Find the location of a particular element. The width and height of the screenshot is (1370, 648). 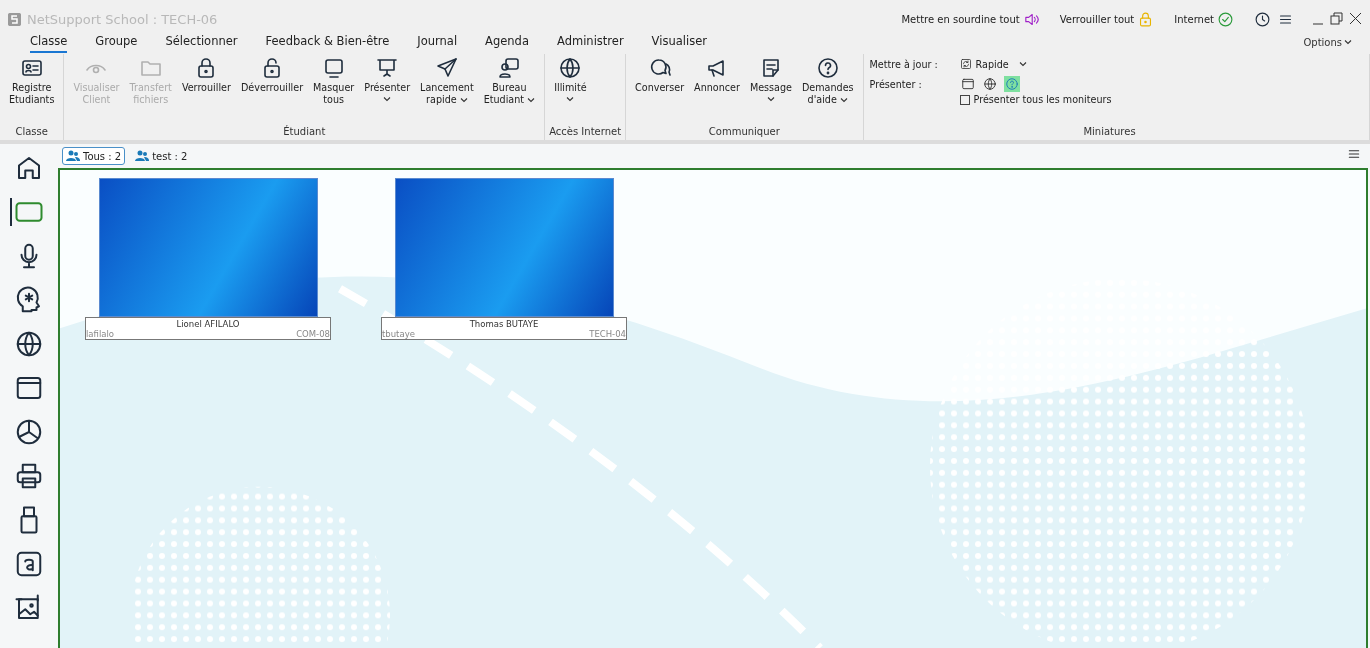

window-icon is located at coordinates (967, 84).